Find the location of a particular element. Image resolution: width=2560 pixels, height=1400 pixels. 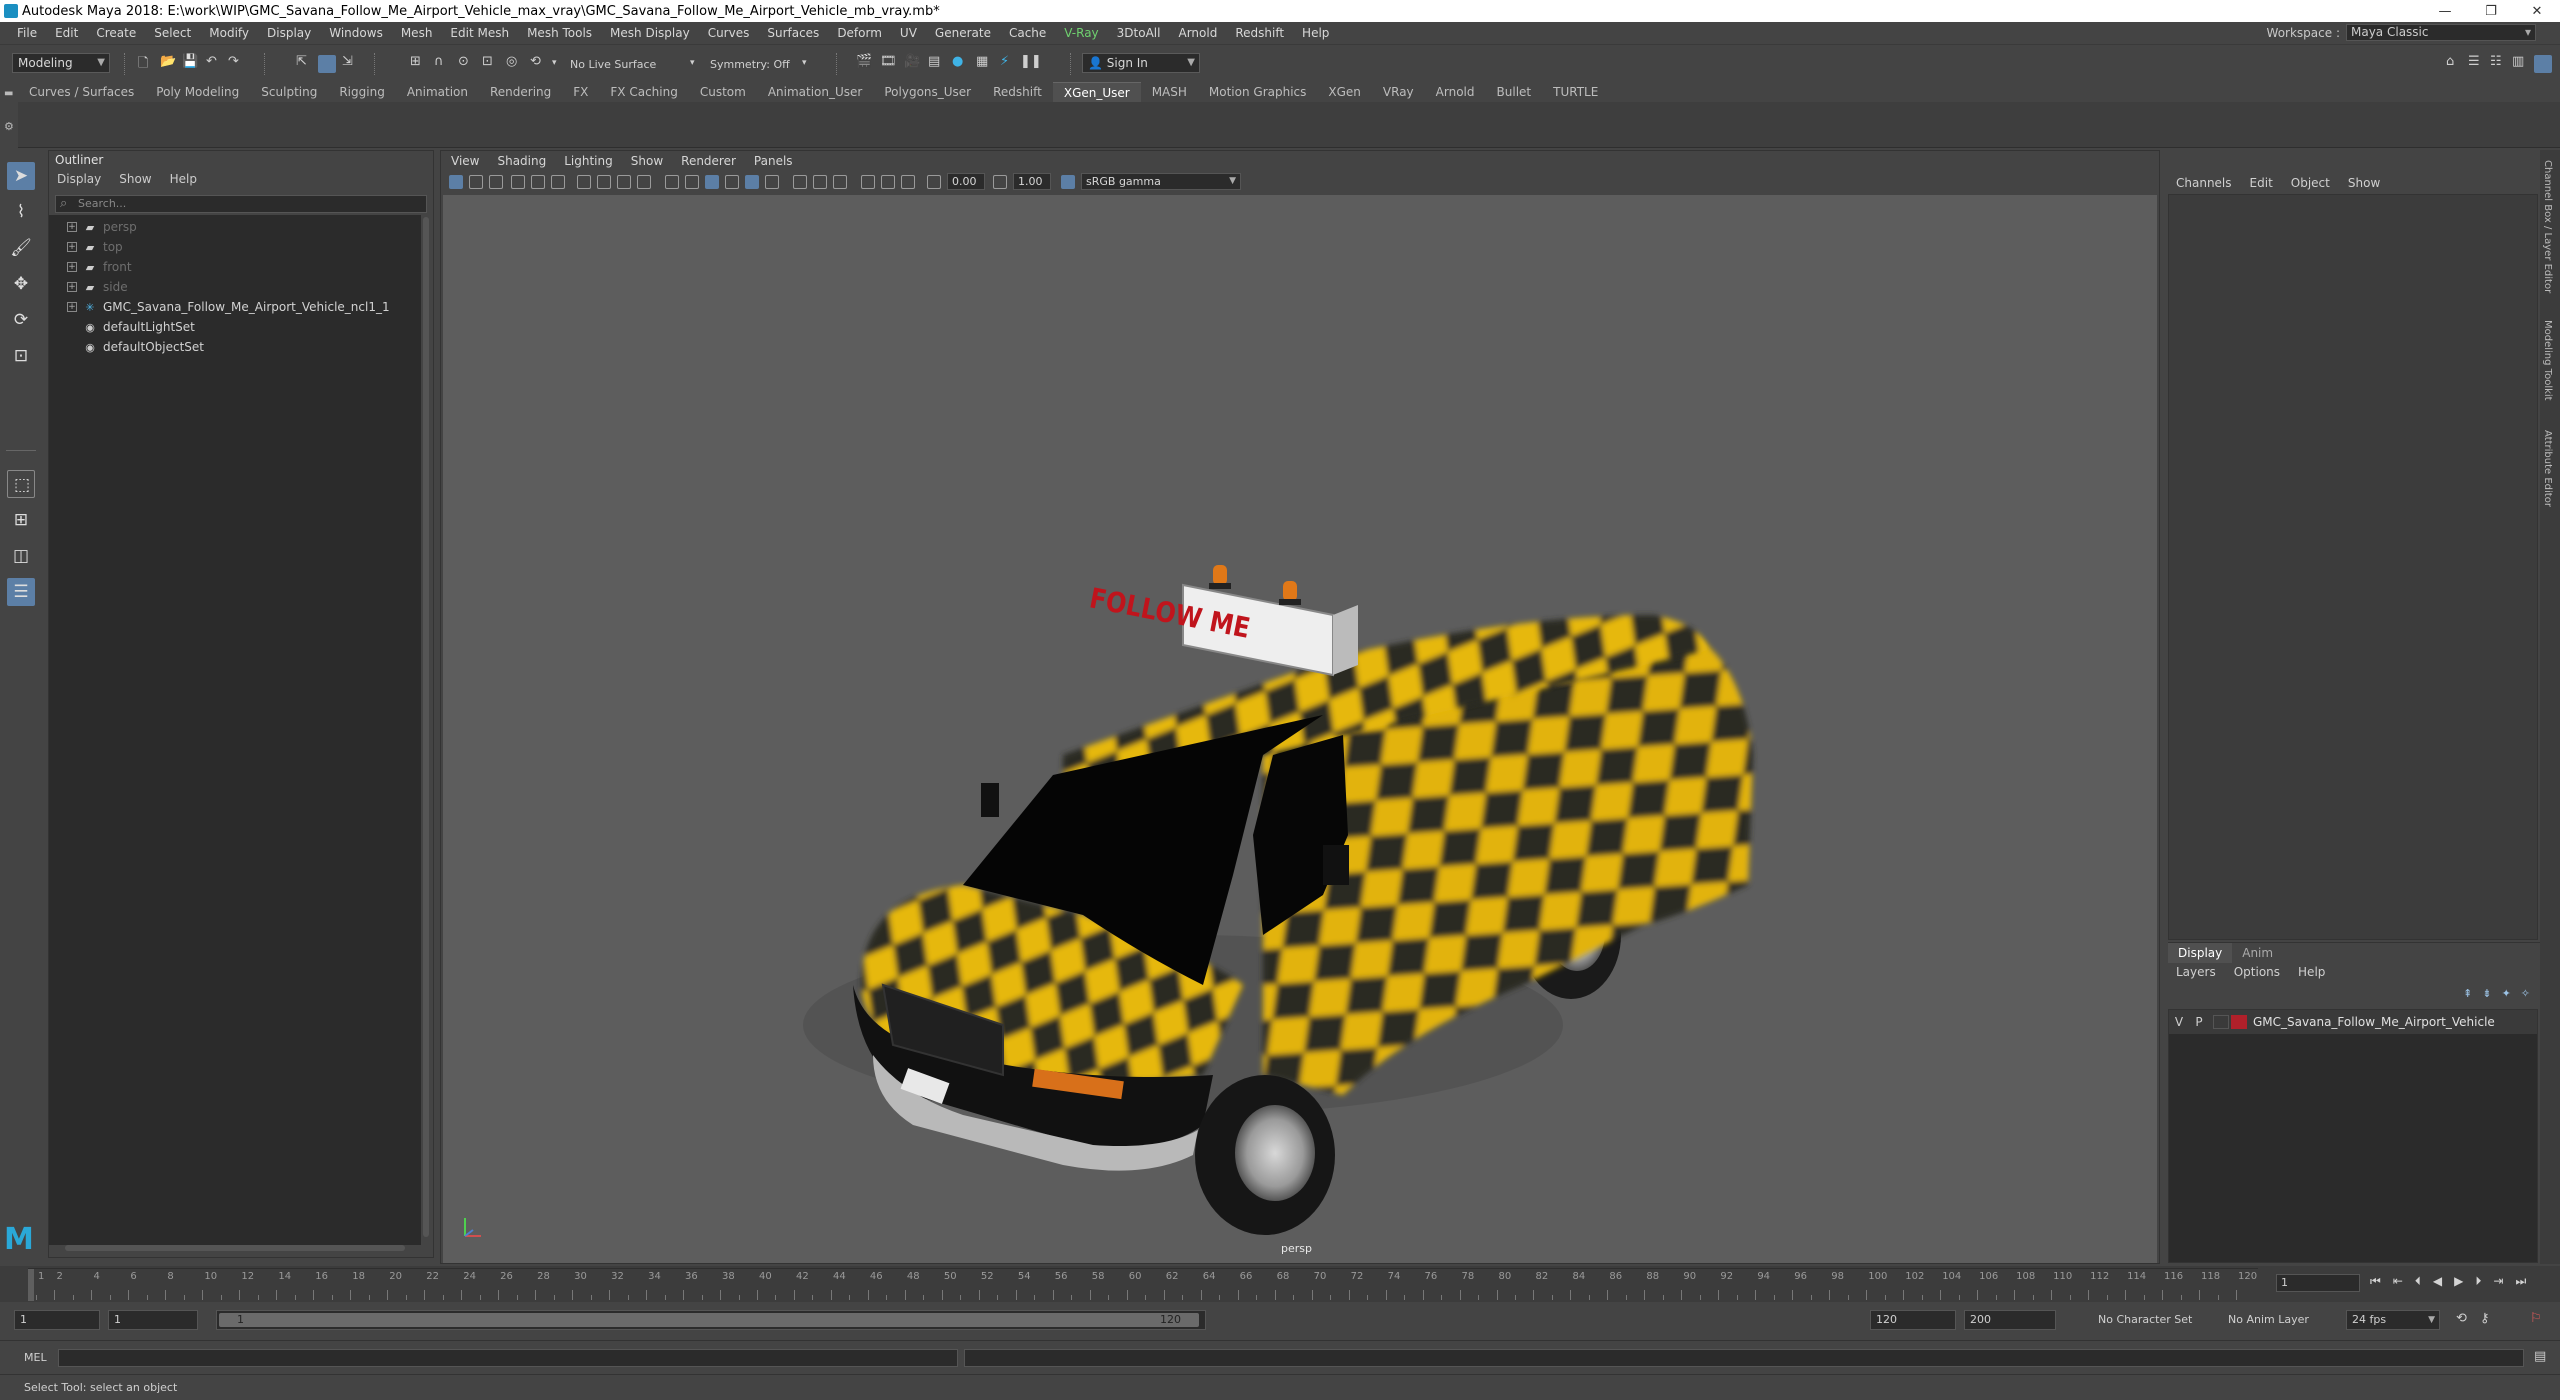

shelf-tab-redshift: Redshift is located at coordinates (1017, 92).